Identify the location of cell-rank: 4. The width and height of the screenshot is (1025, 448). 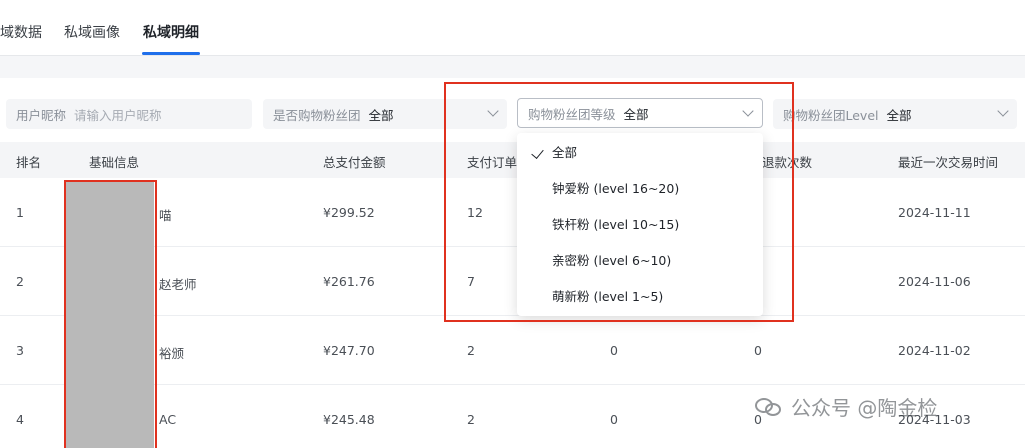
(20, 419).